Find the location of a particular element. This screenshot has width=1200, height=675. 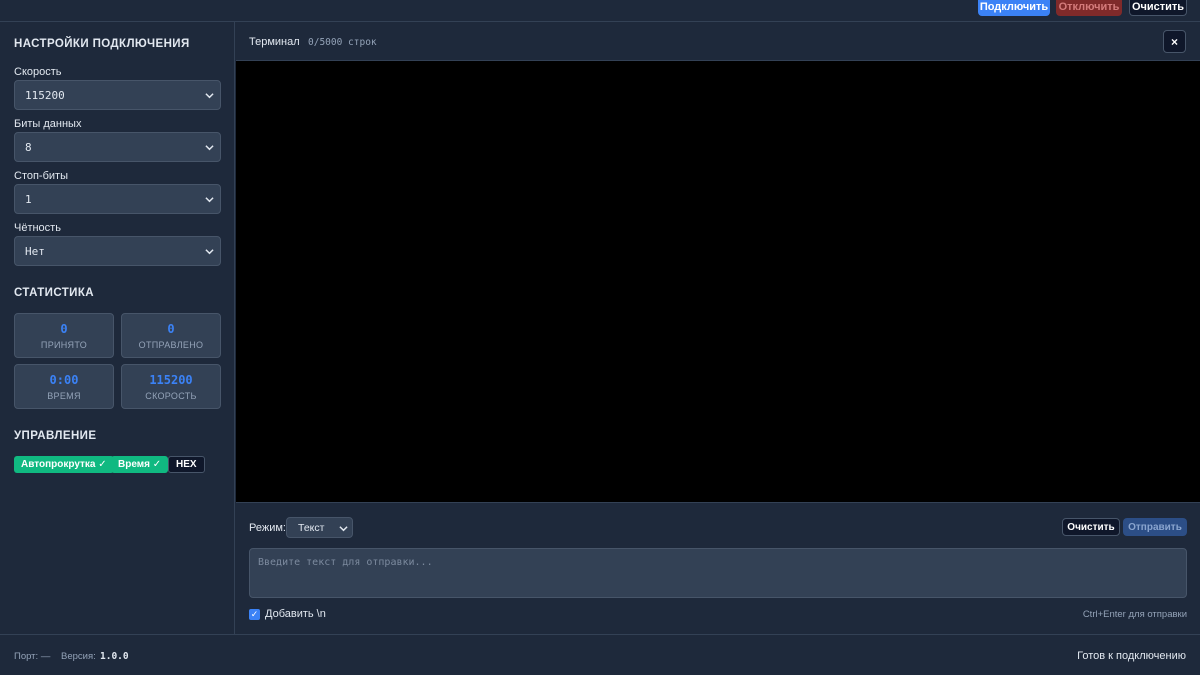

parity-select: Нет is located at coordinates (117, 251).